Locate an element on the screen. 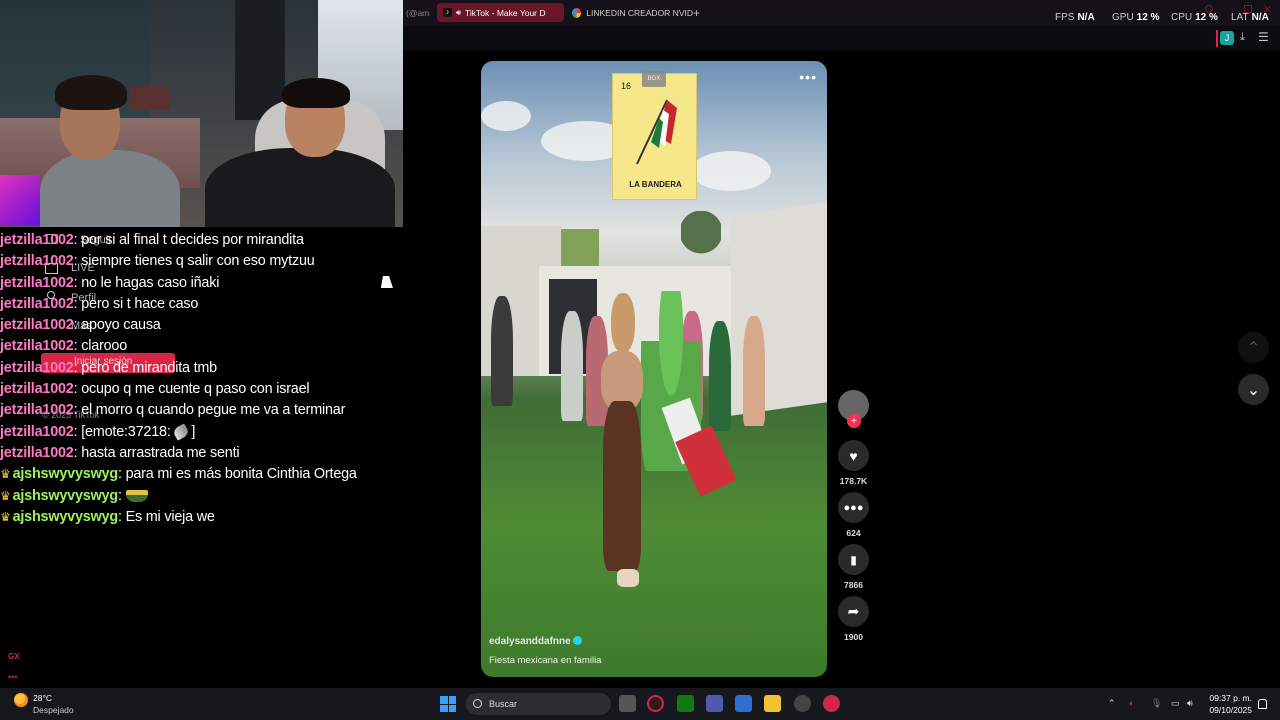  video-username: edalysanddafnne is located at coordinates (535, 641).